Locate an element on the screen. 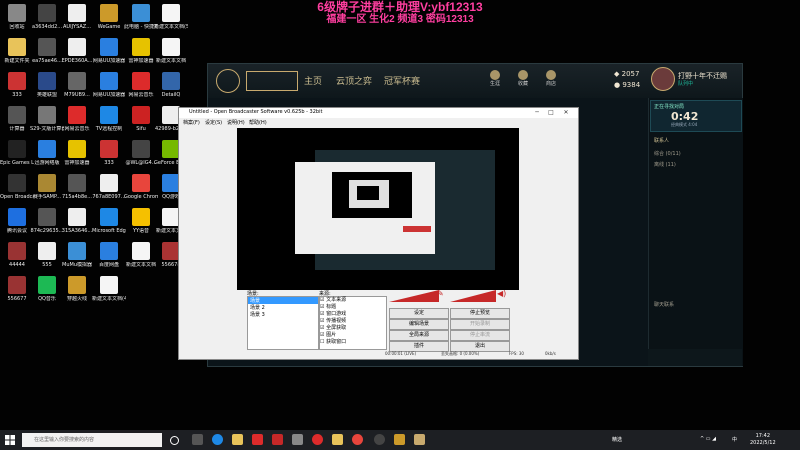 This screenshot has height=450, width=800. windows-start-icon is located at coordinates (10, 440).